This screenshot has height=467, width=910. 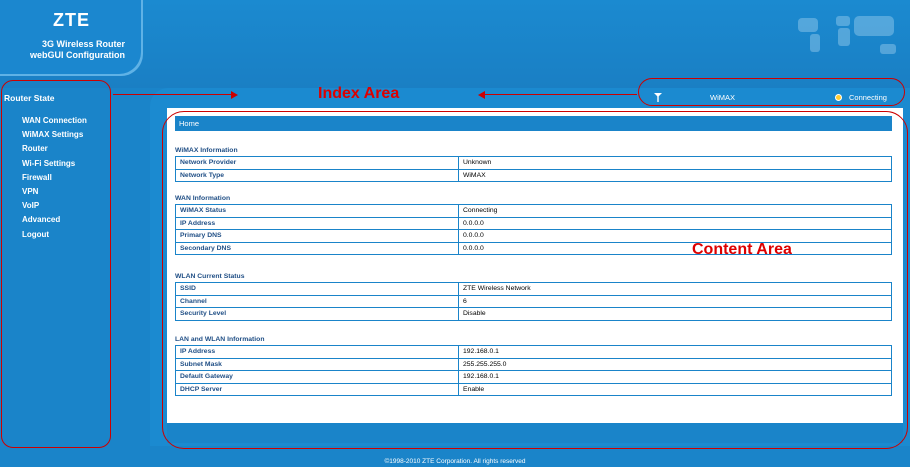 I want to click on index-arrow-left-line, so click(x=173, y=94).